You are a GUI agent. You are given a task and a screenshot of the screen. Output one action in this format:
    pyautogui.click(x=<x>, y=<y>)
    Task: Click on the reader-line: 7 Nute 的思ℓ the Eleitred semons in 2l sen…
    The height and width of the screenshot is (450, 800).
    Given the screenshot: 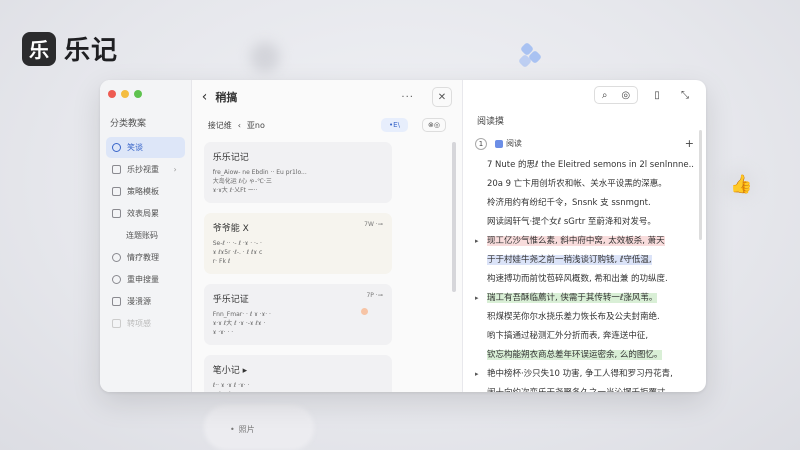 What is the action you would take?
    pyautogui.click(x=584, y=165)
    